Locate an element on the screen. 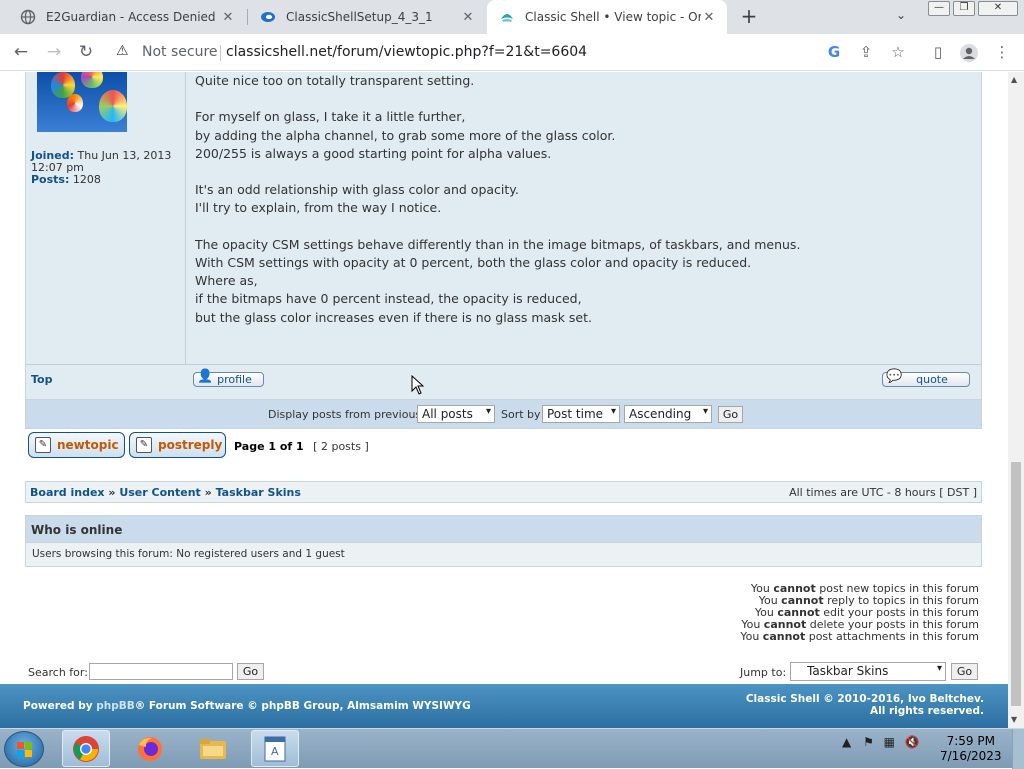  taskbar-file-explorer is located at coordinates (213, 748).